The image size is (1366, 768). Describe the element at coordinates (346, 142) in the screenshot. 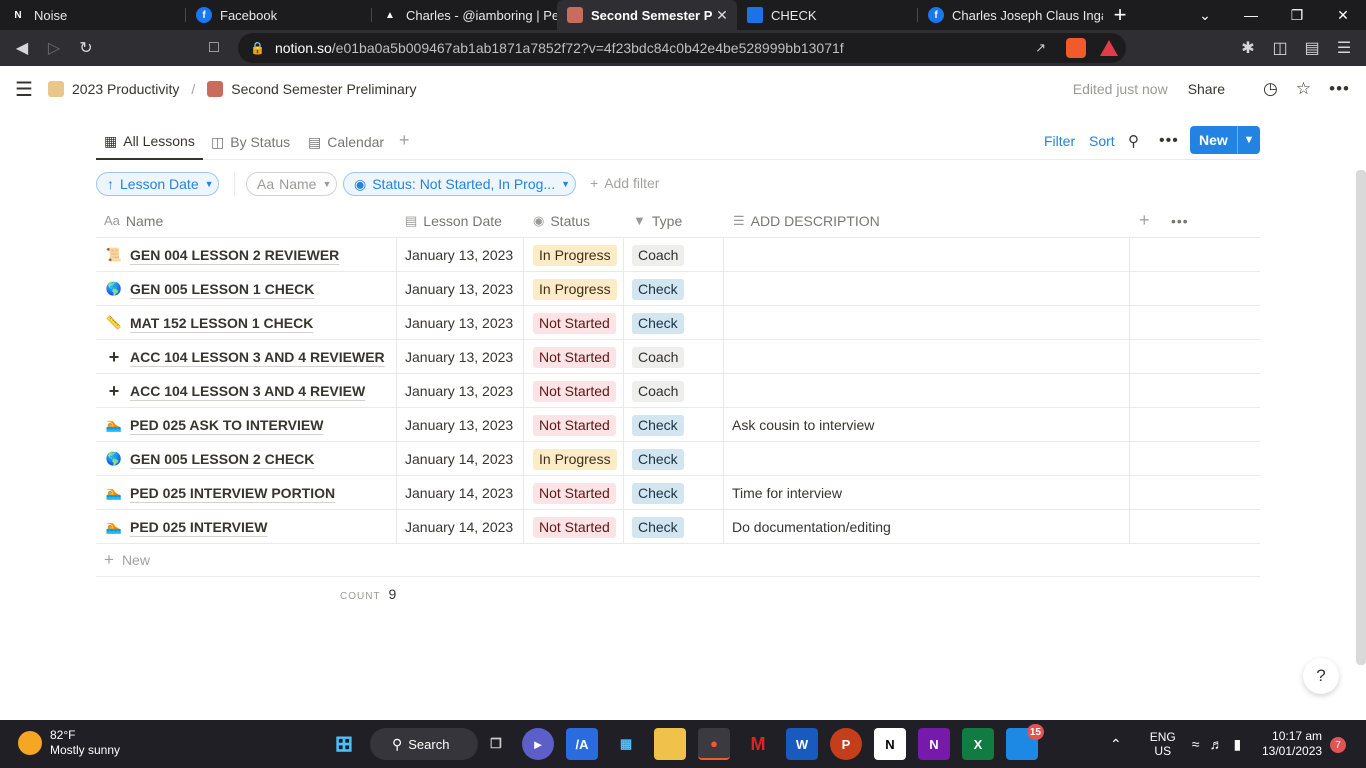

I see `tab-calendar: ▤ Calendar` at that location.